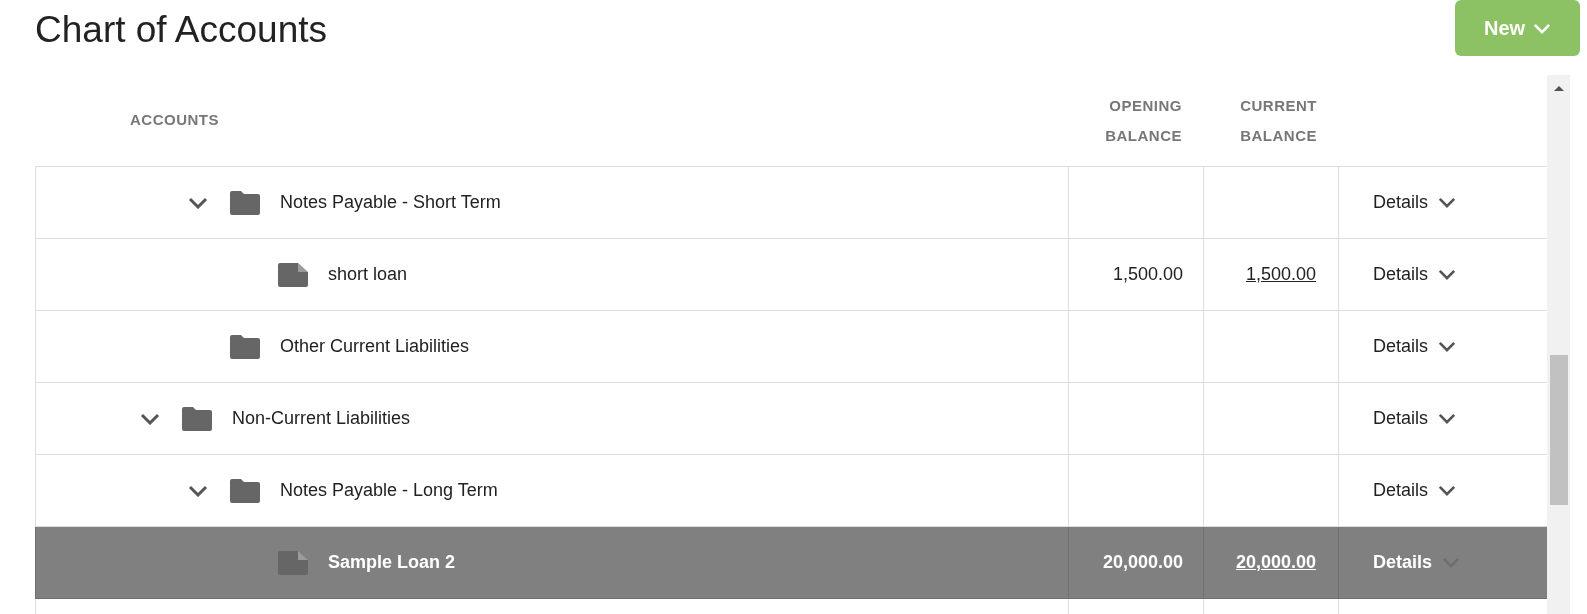 This screenshot has height=614, width=1587. What do you see at coordinates (791, 563) in the screenshot?
I see `table-row: Sample Loan 2 20,000.00 20,000.00 Details` at bounding box center [791, 563].